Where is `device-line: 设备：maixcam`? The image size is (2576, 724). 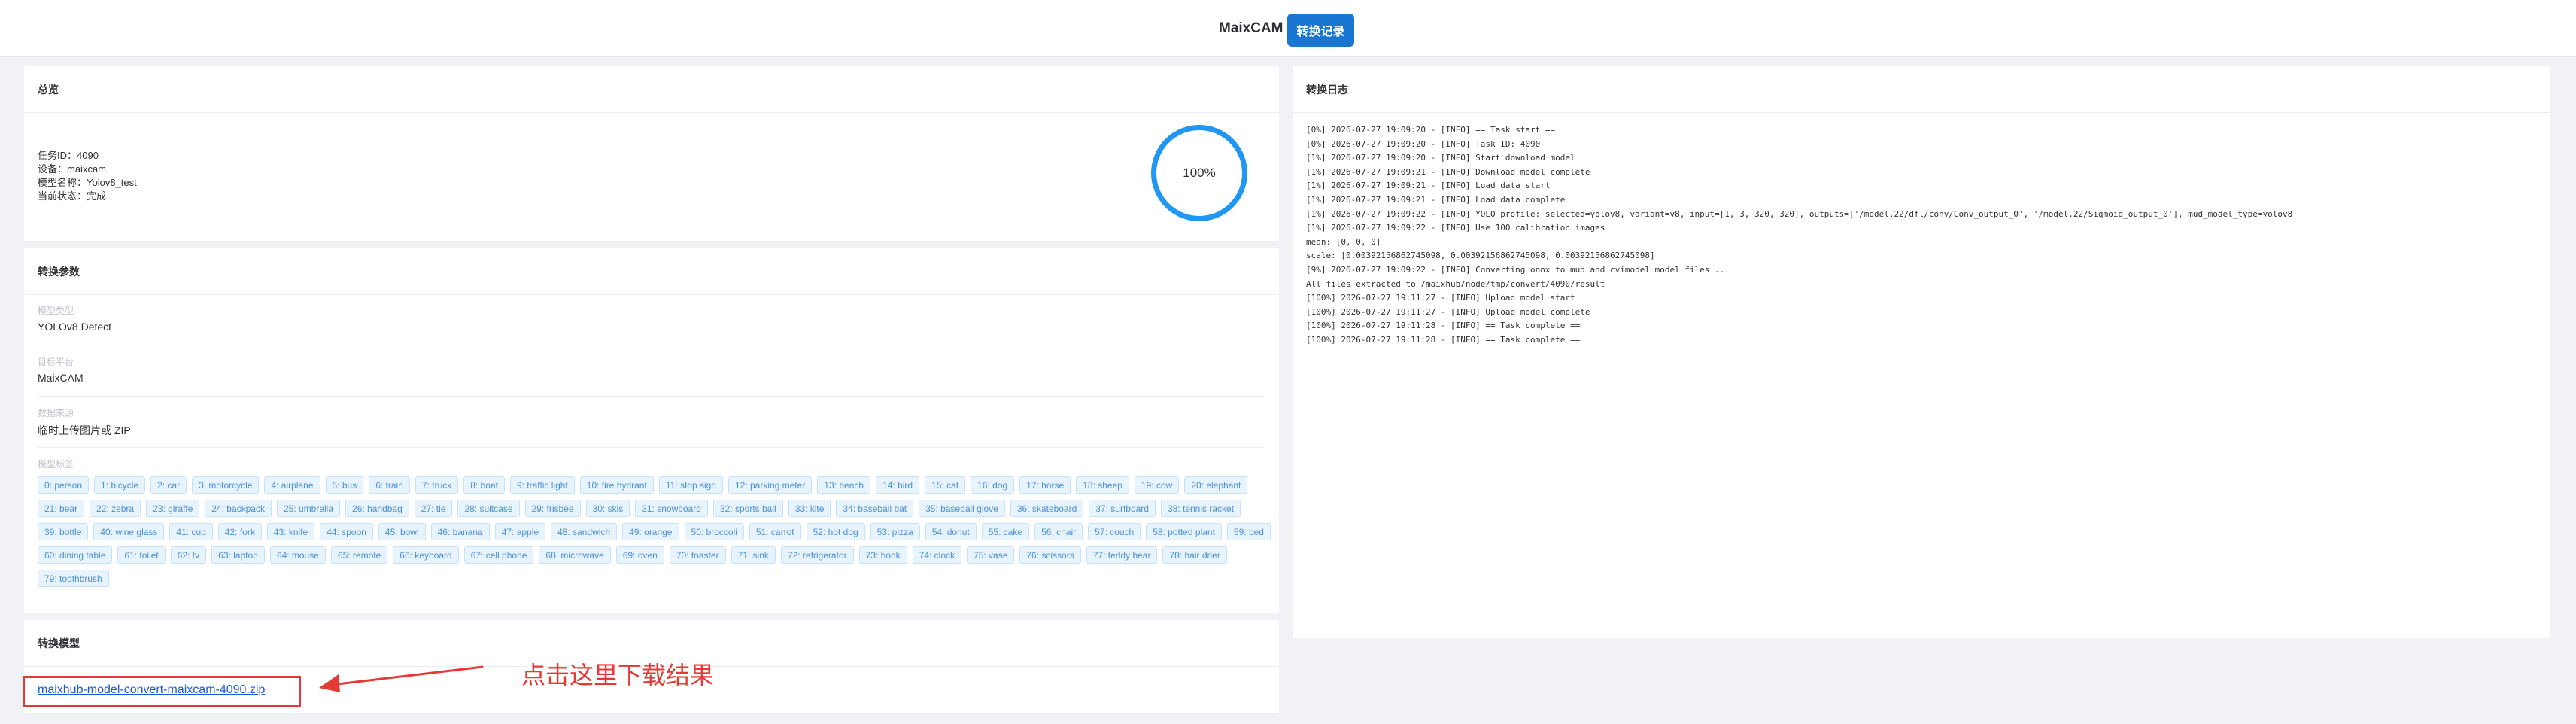
device-line: 设备：maixcam is located at coordinates (72, 169).